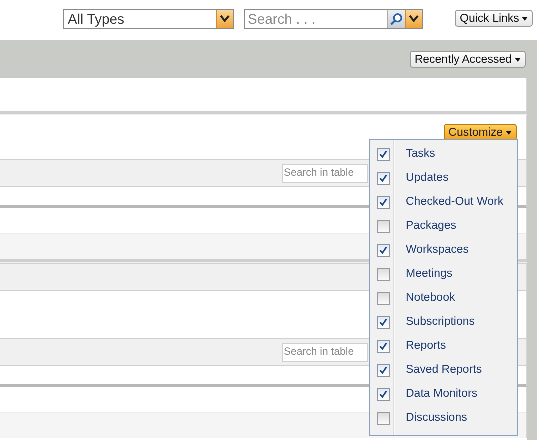  Describe the element at coordinates (315, 19) in the screenshot. I see `search-field: Search . . .` at that location.